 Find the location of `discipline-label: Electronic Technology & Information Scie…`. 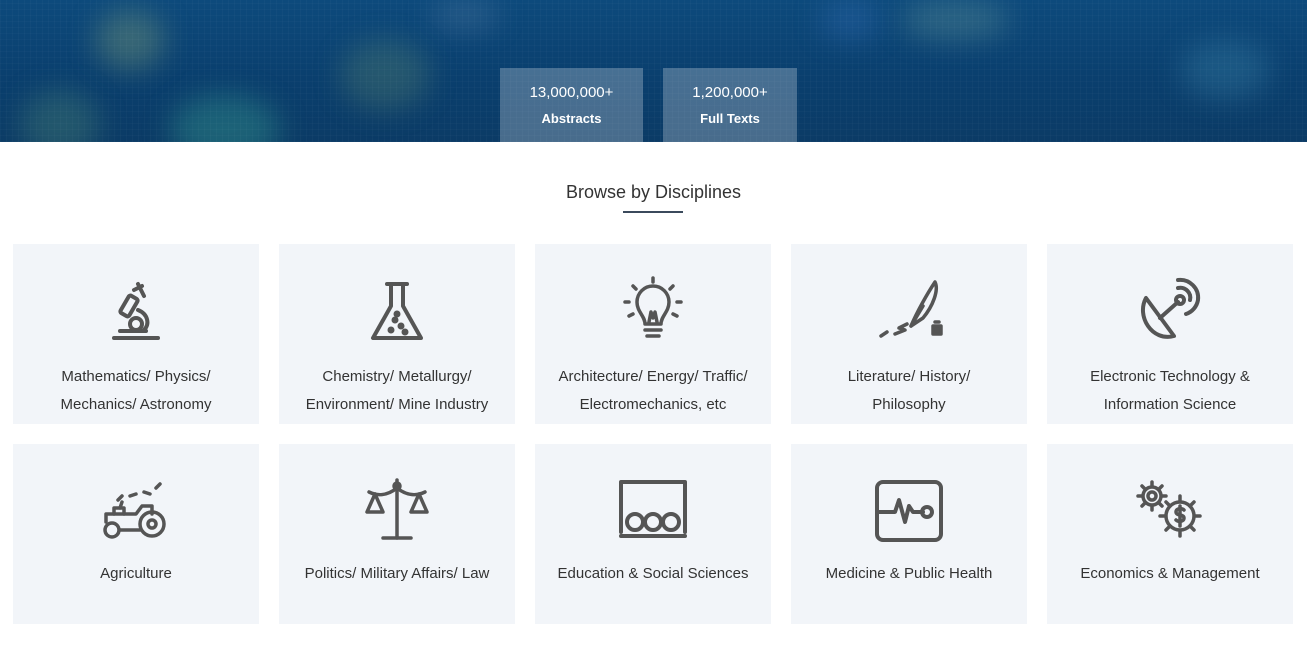

discipline-label: Electronic Technology & Information Scie… is located at coordinates (1170, 391).